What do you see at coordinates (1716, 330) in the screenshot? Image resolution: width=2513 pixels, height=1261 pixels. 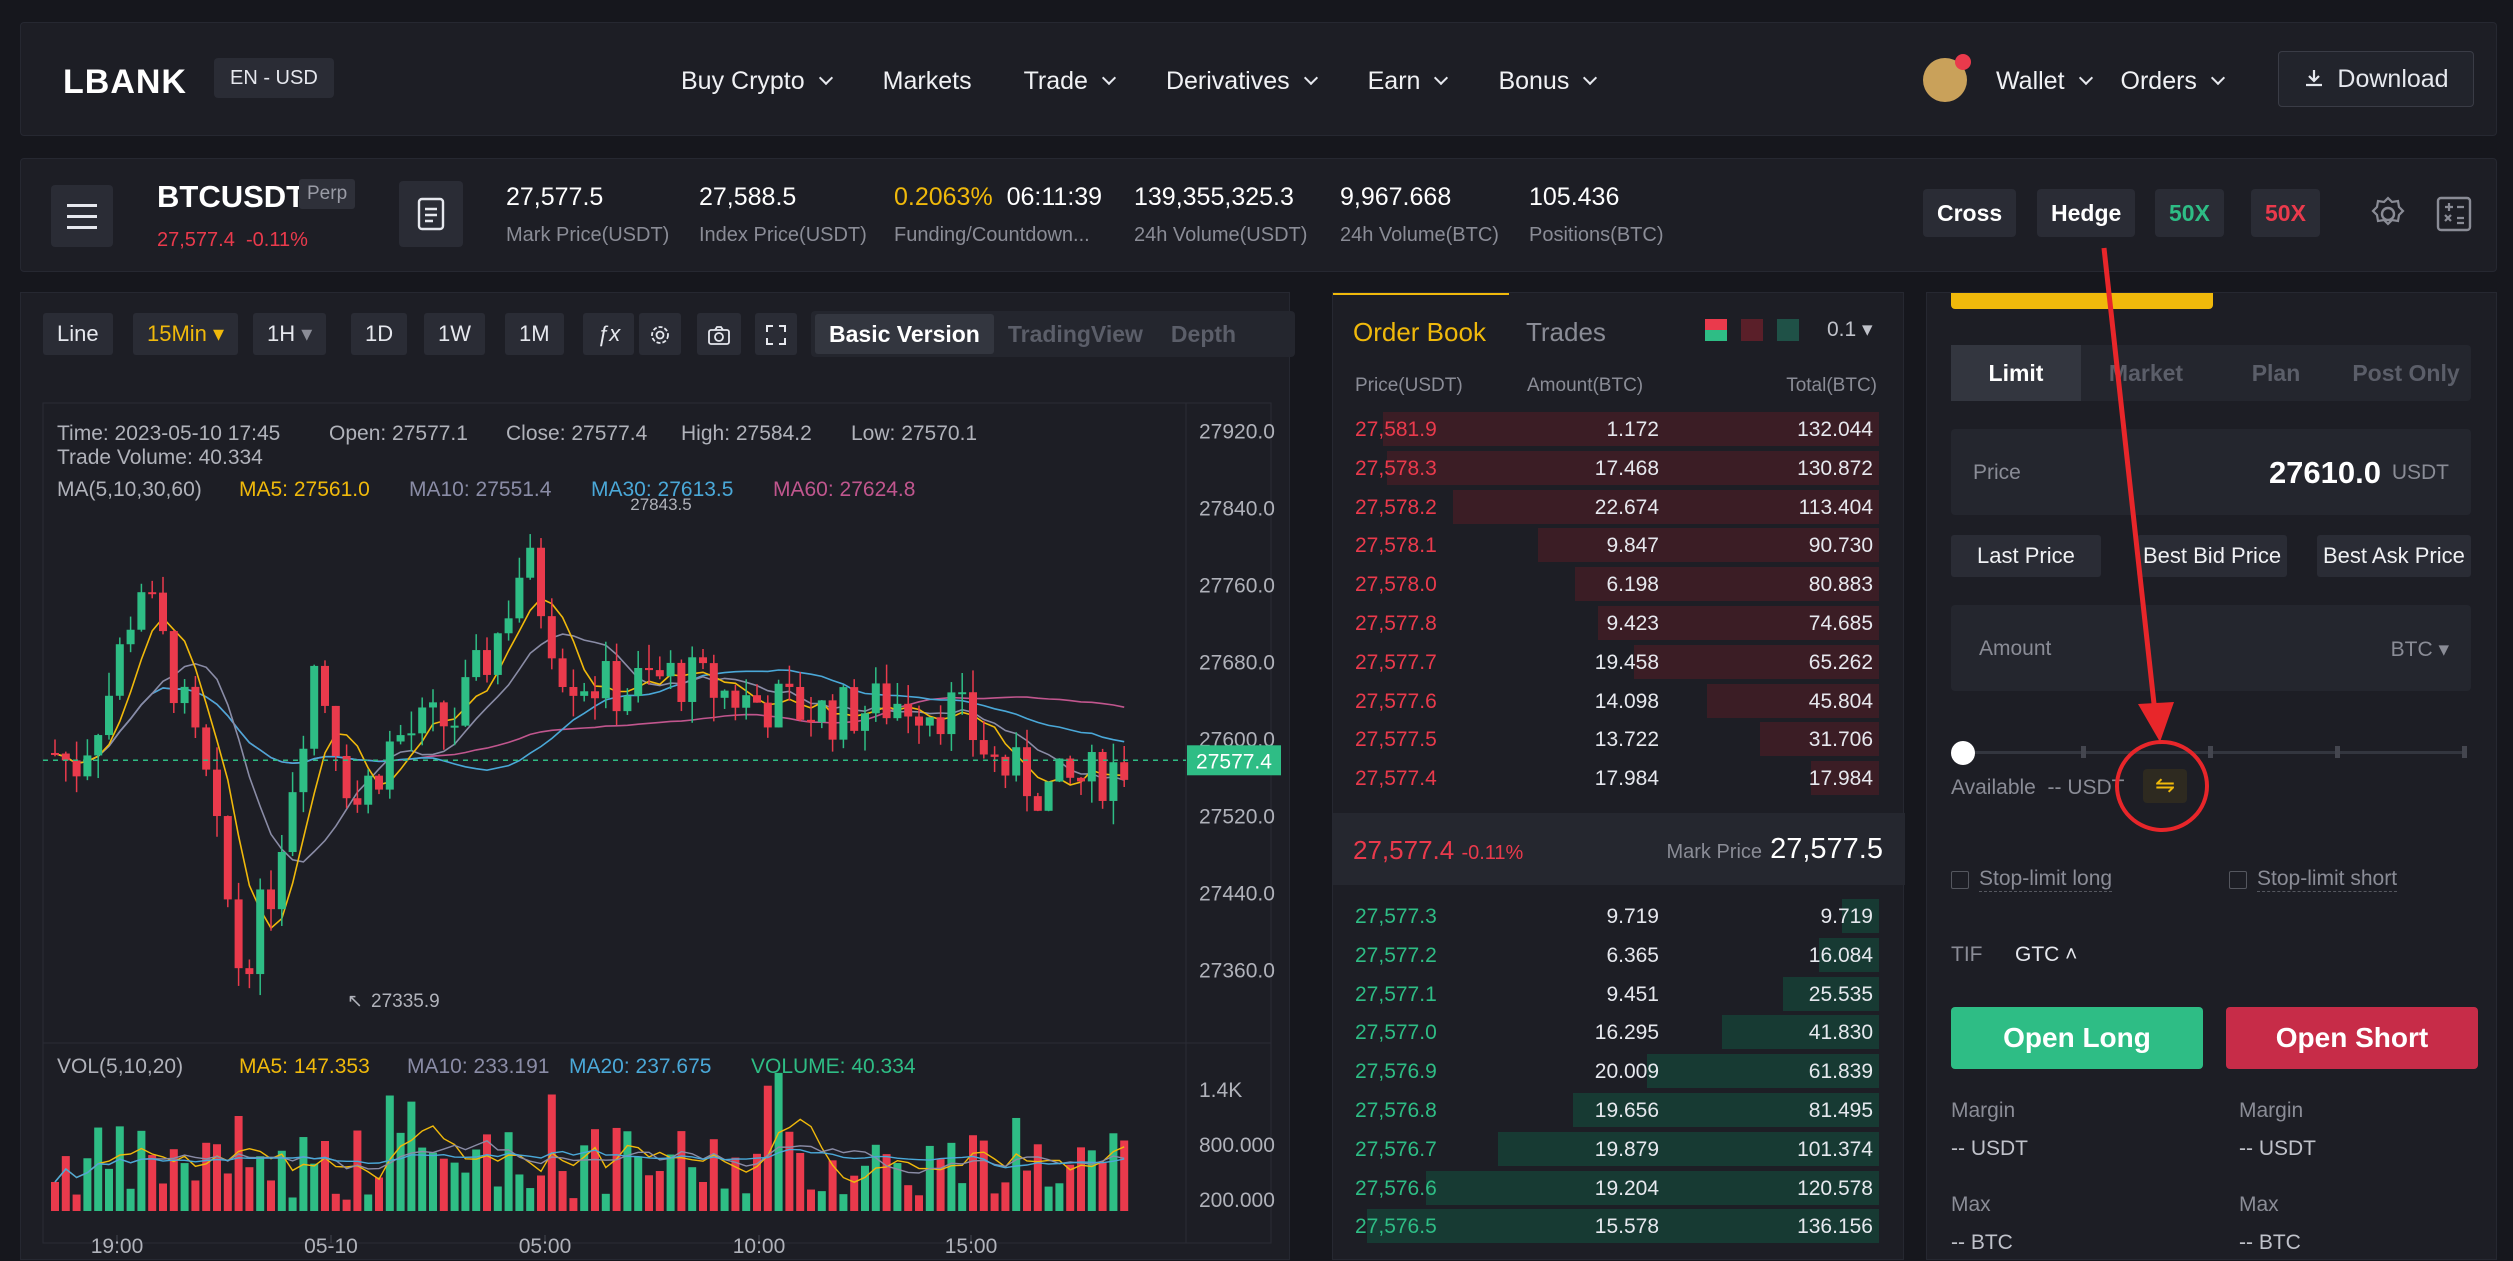 I see `both-sides-view-icon` at bounding box center [1716, 330].